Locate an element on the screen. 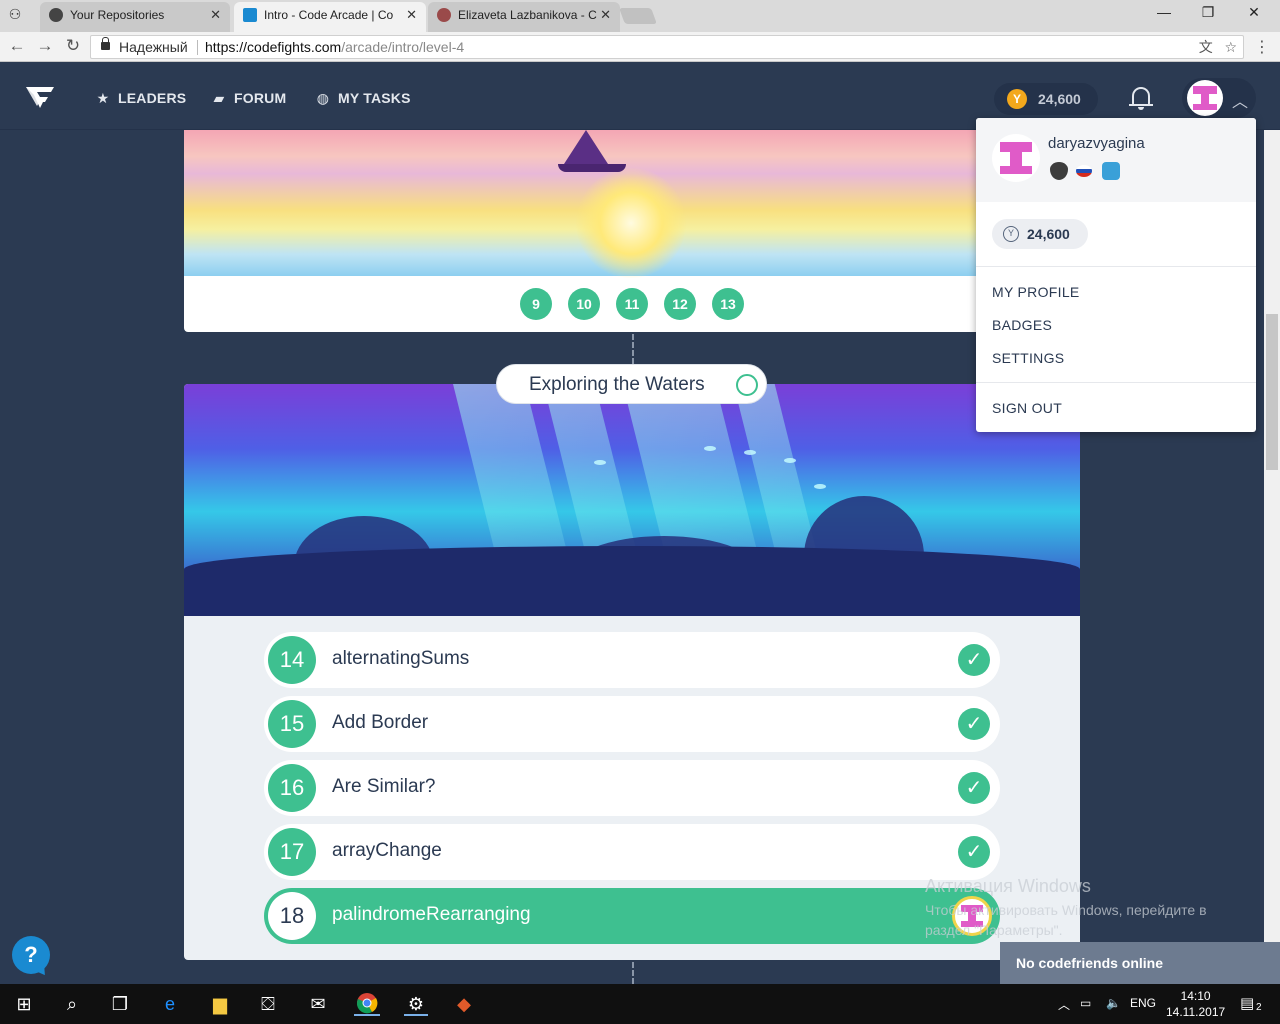 Image resolution: width=1280 pixels, height=1024 pixels. notifications-bell-icon is located at coordinates (1141, 98).